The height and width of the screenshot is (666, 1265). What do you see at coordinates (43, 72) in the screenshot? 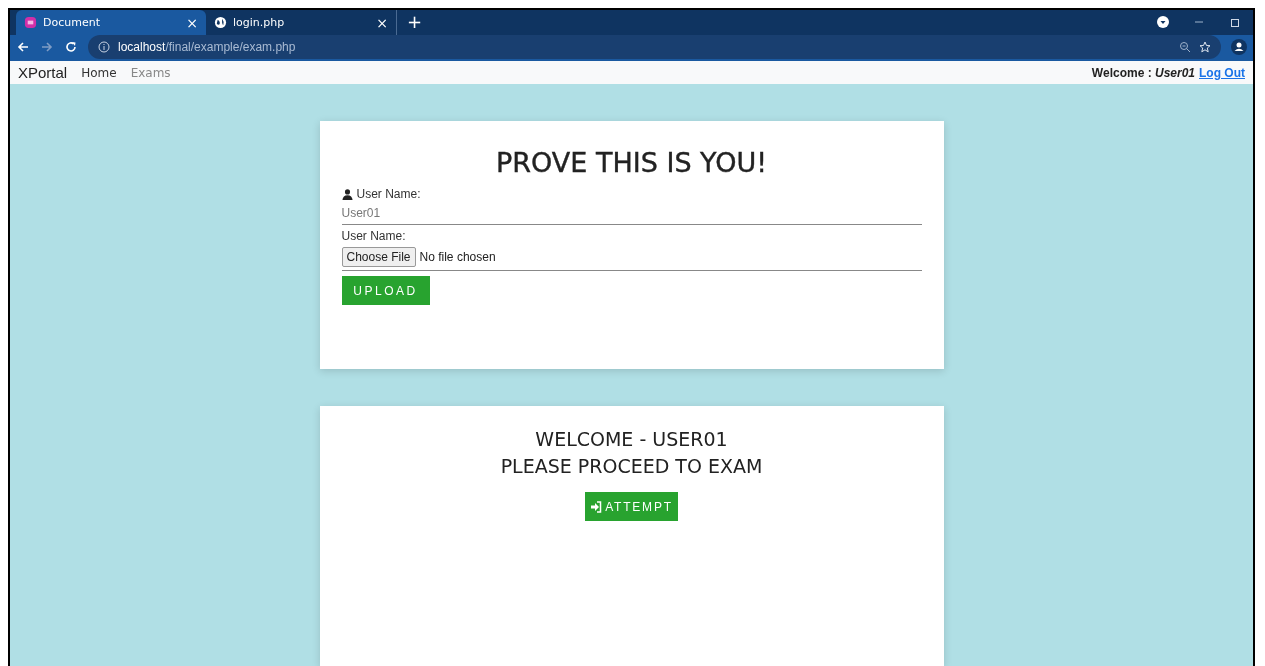
I see `brand-link: XPortal` at bounding box center [43, 72].